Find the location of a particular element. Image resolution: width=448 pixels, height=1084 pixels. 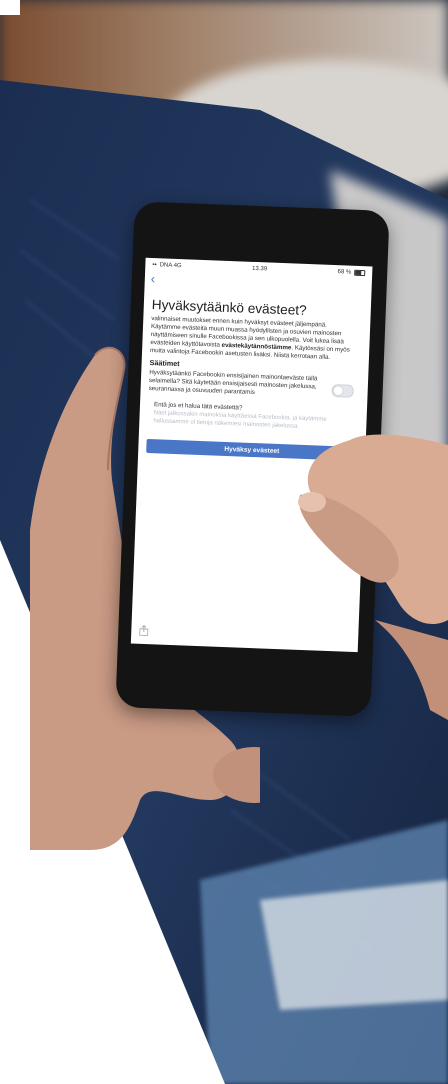

battery-percent: 68 % is located at coordinates (344, 272).